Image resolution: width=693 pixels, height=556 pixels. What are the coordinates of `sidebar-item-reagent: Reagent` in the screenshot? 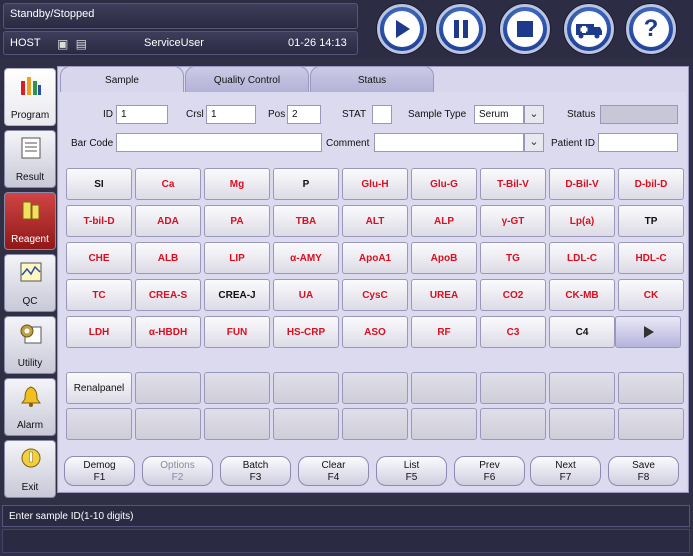 It's located at (30, 221).